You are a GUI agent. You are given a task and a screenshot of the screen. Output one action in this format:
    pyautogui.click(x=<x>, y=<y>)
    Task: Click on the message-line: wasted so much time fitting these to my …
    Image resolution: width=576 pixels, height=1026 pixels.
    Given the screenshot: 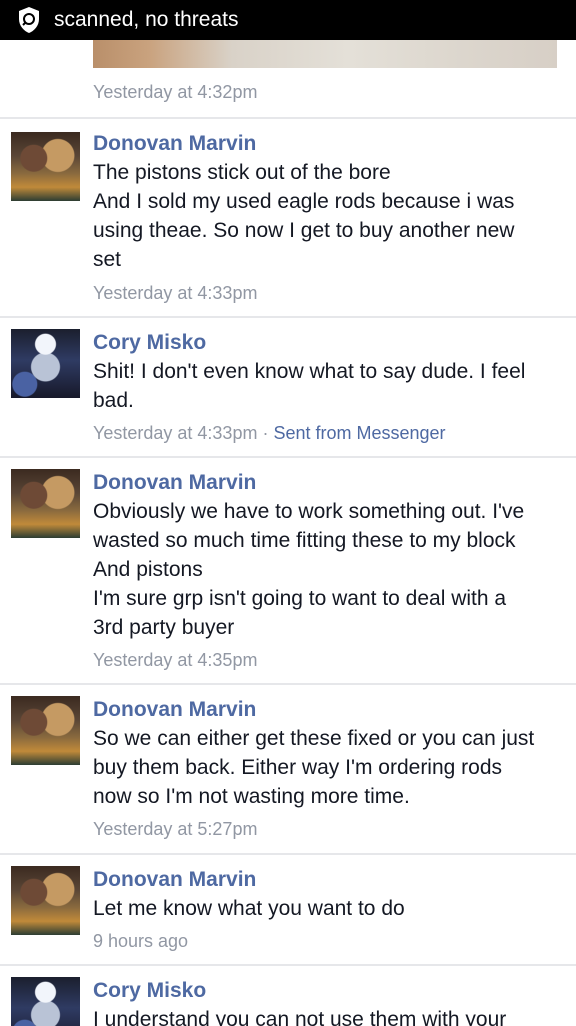 What is the action you would take?
    pyautogui.click(x=304, y=540)
    